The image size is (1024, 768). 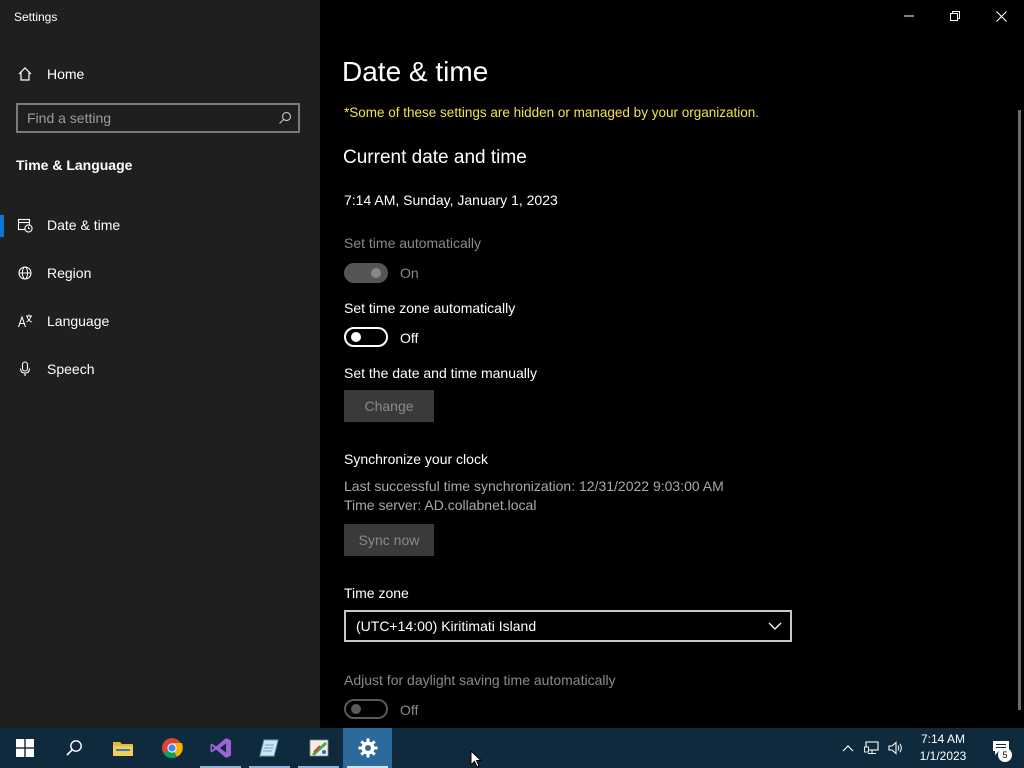 I want to click on microphone-icon, so click(x=25, y=369).